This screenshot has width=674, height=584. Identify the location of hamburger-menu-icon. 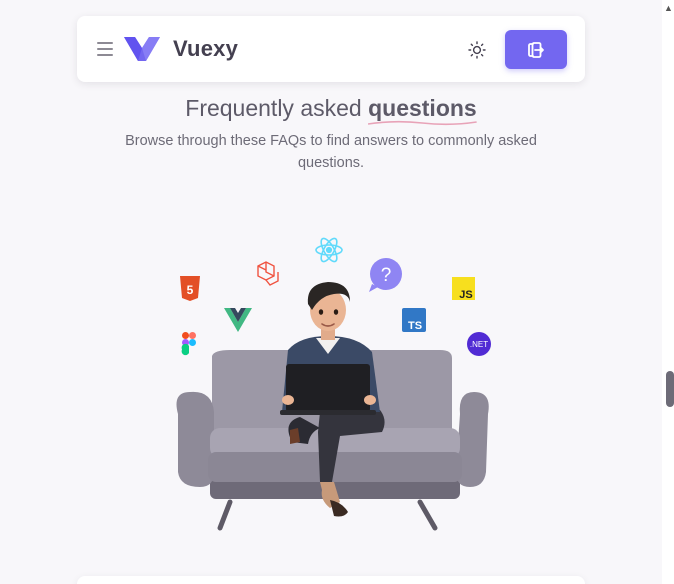
(105, 49).